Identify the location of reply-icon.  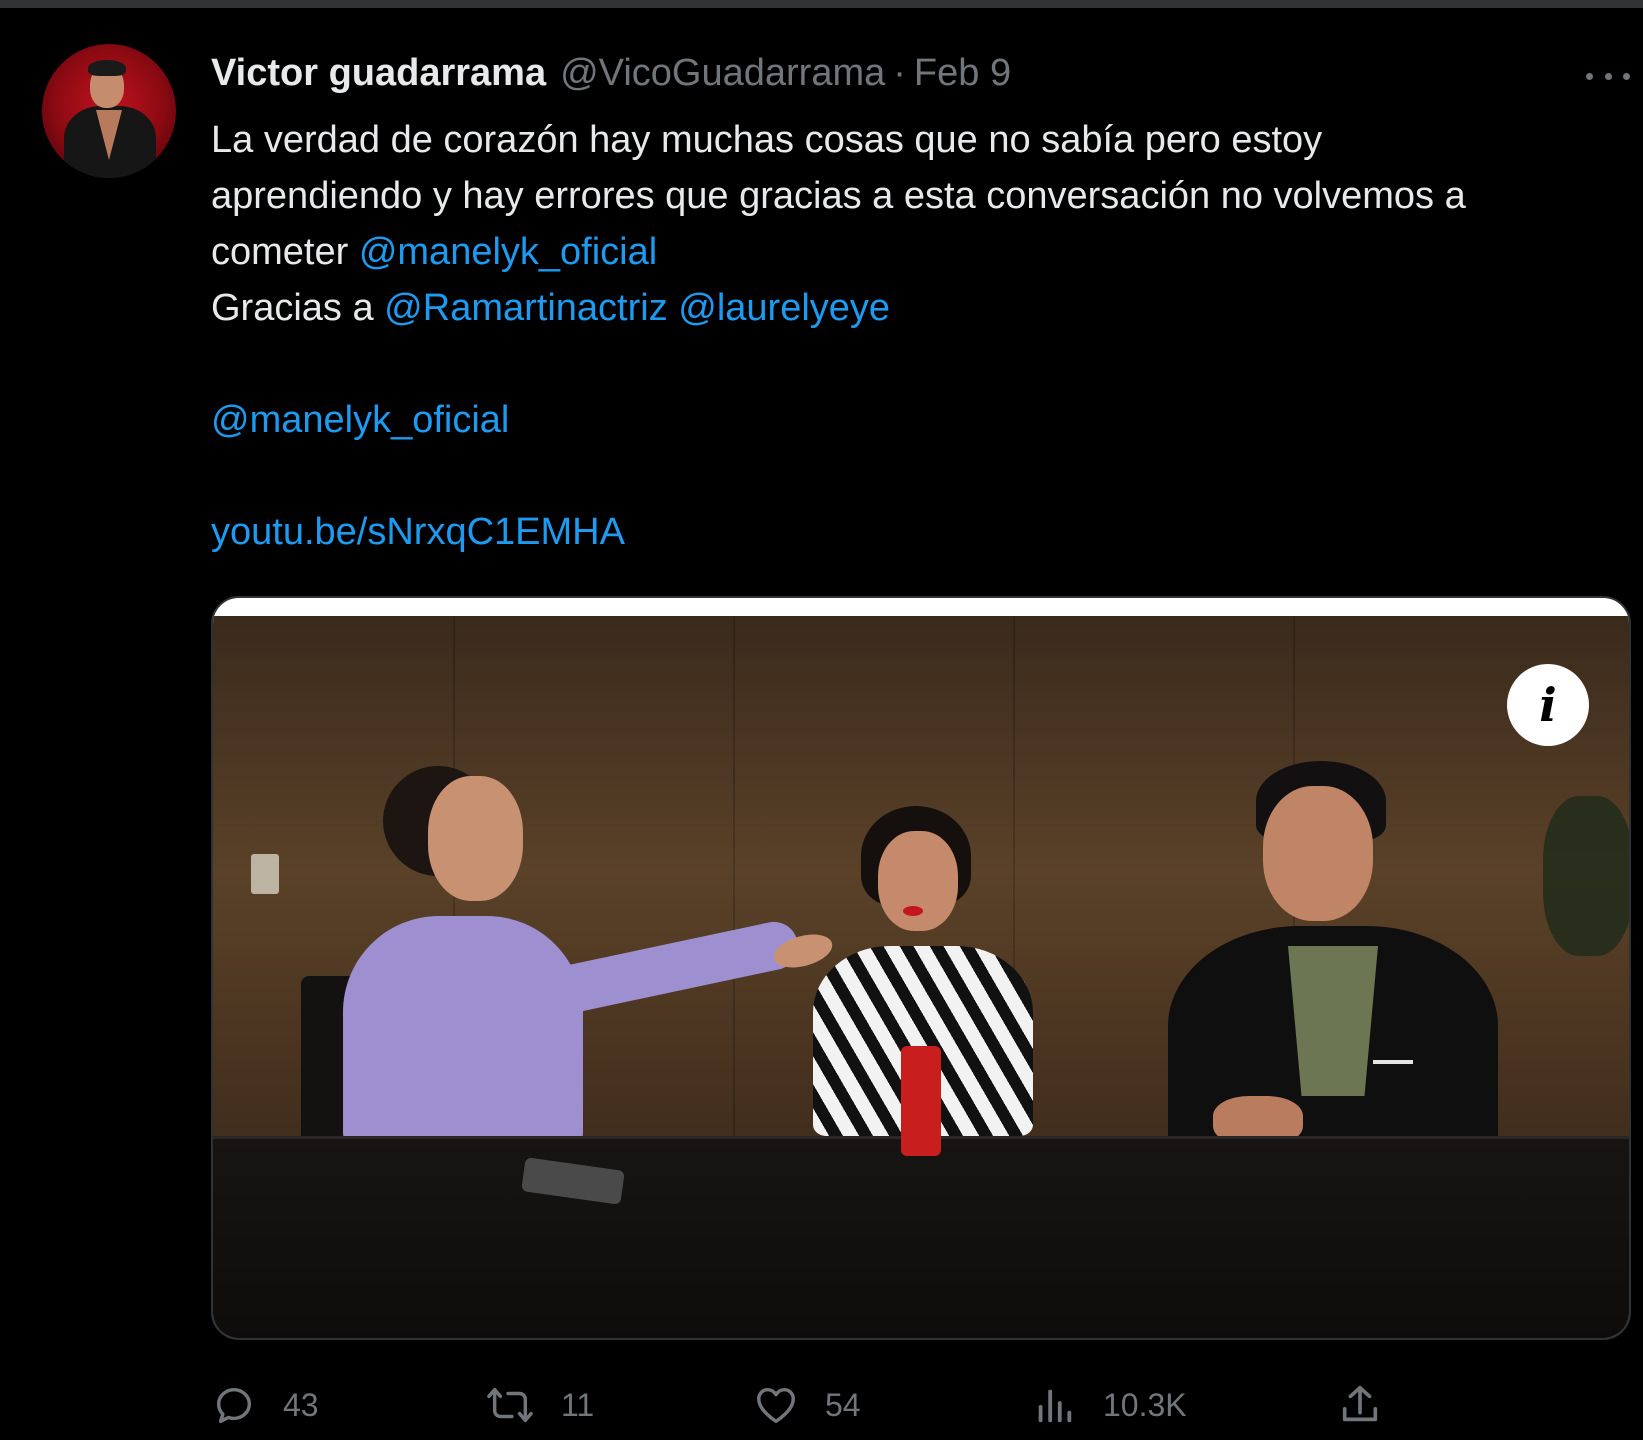
(234, 1405).